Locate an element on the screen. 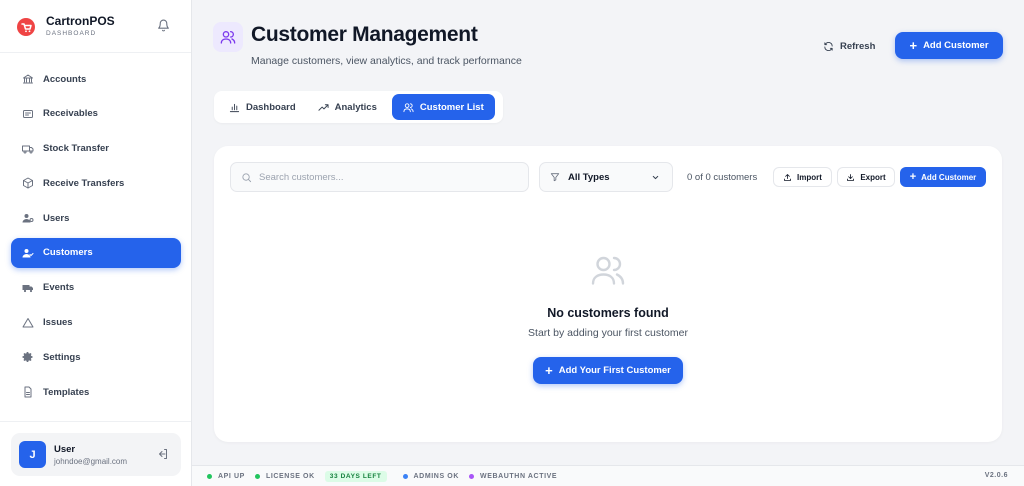 This screenshot has height=486, width=1024. version-label: V2.0.6 is located at coordinates (996, 475).